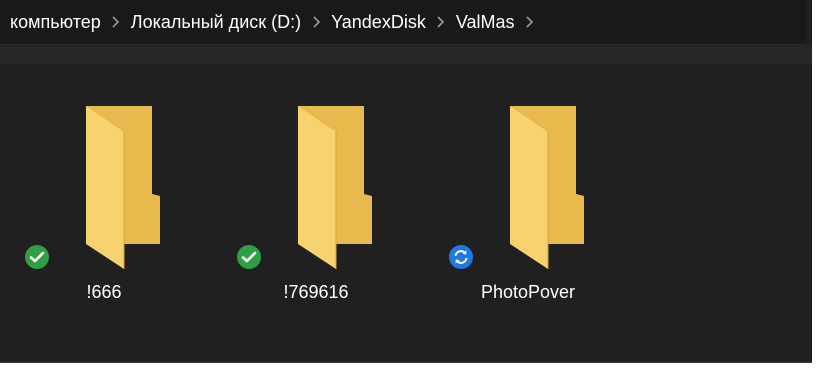 Image resolution: width=818 pixels, height=372 pixels. What do you see at coordinates (406, 55) in the screenshot?
I see `header-strip` at bounding box center [406, 55].